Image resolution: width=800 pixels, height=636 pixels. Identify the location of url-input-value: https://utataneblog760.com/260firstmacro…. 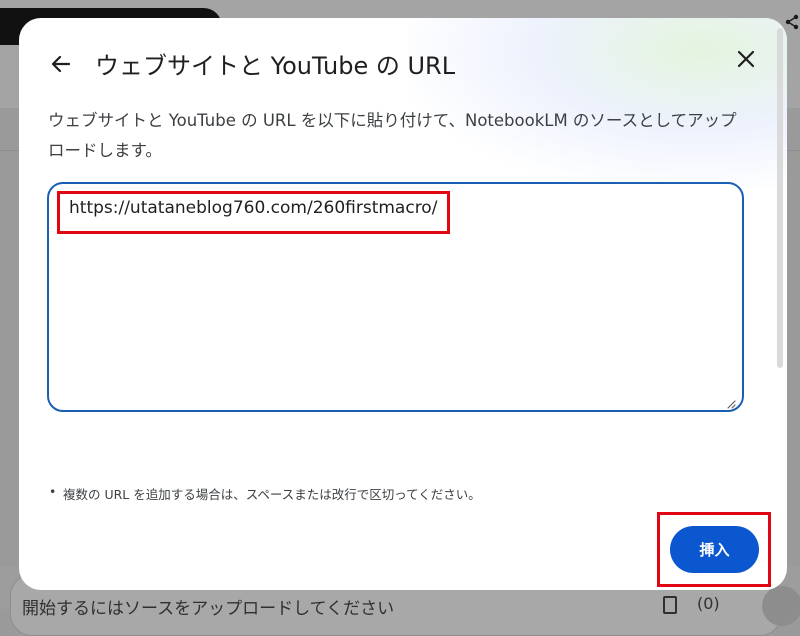
(253, 208).